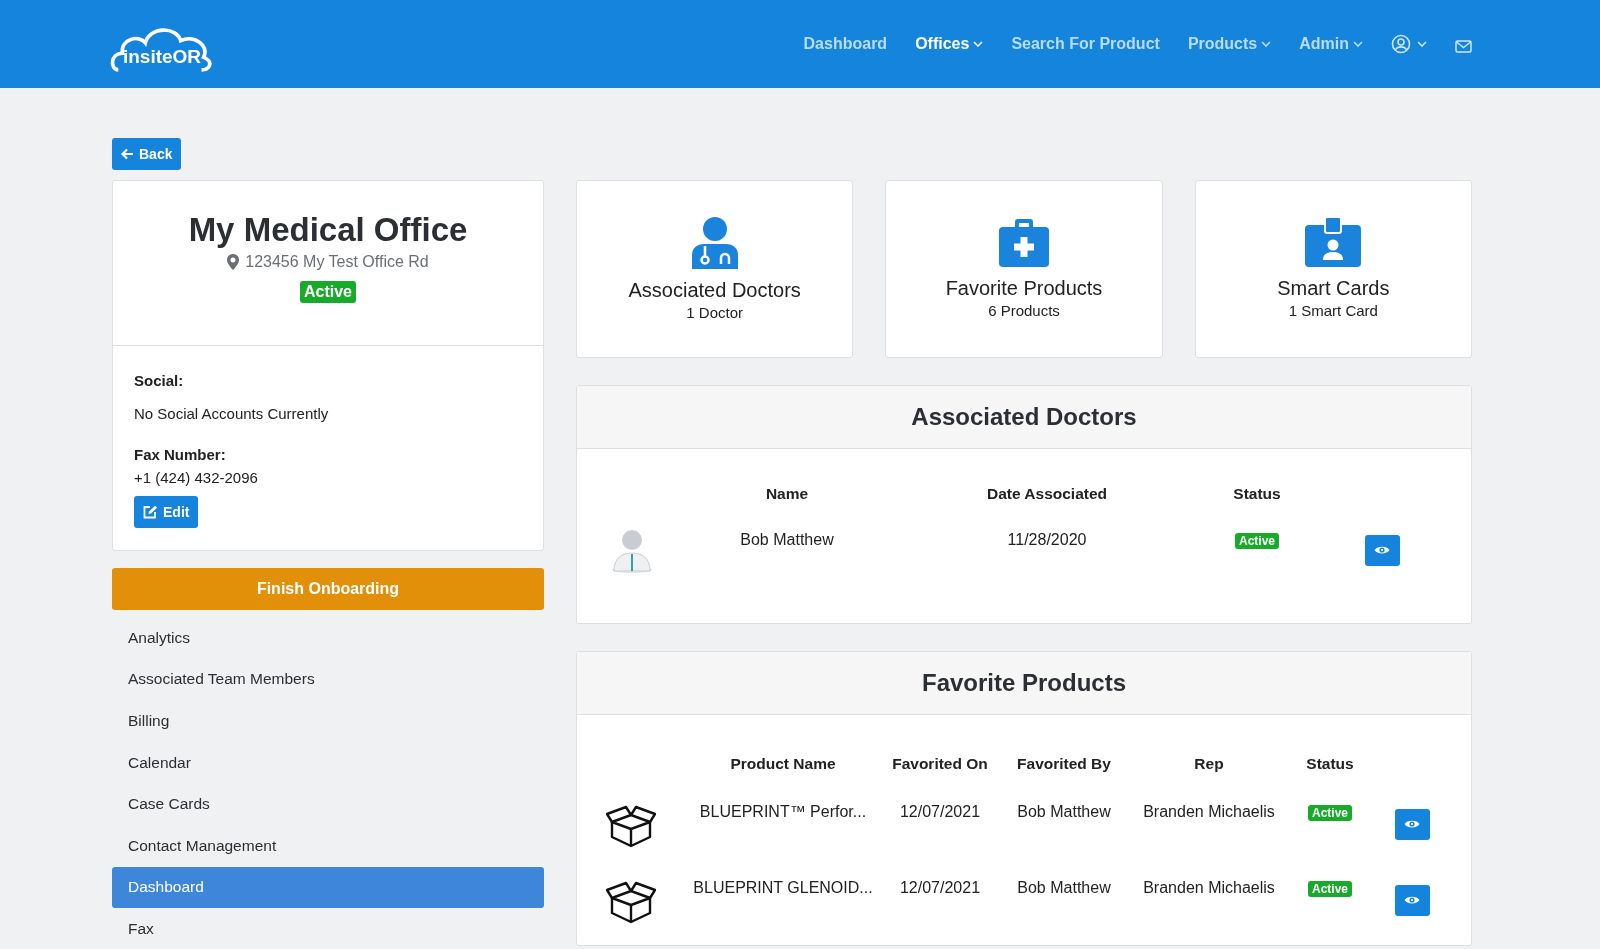 Image resolution: width=1600 pixels, height=949 pixels. Describe the element at coordinates (147, 154) in the screenshot. I see `back-button: Back` at that location.